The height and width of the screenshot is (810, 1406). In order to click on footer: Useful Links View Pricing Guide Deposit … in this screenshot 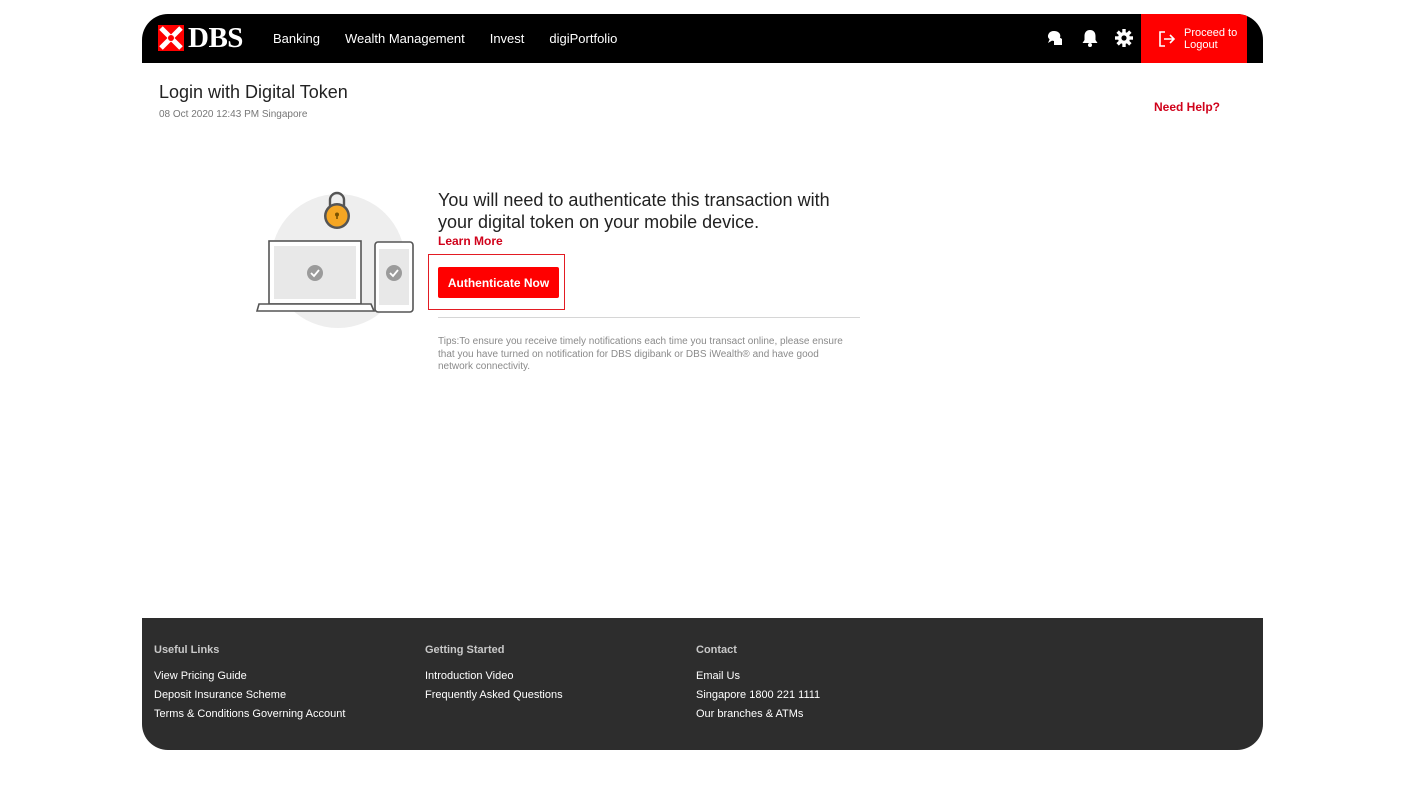, I will do `click(702, 684)`.